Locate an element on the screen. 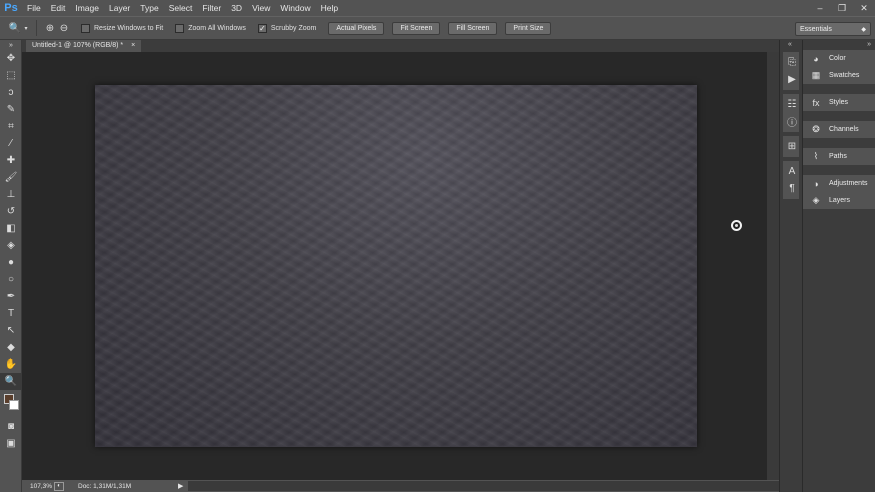  menu-select: Select is located at coordinates (181, 8).